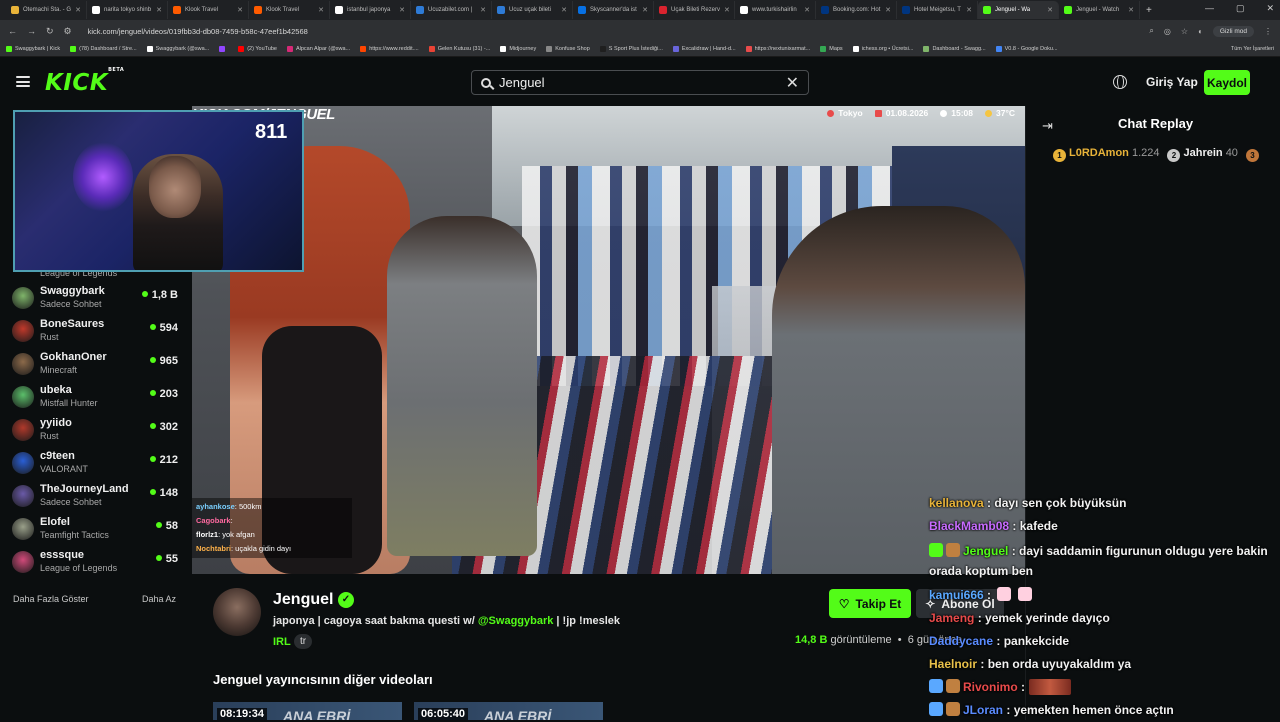 The image size is (1280, 722). I want to click on show-more-button: Daha Fazla Göster, so click(51, 599).